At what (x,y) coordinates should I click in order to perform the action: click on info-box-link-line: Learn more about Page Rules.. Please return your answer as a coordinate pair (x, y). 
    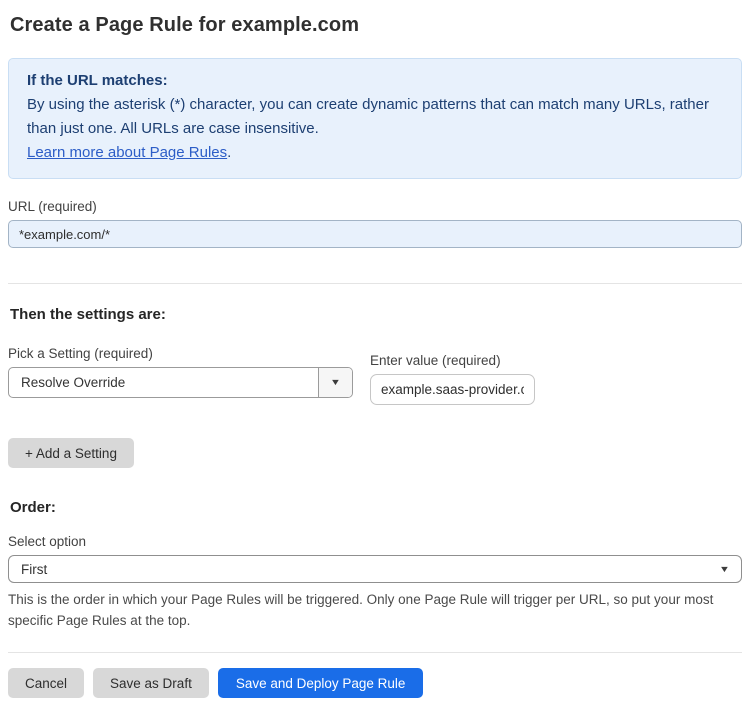
    Looking at the image, I should click on (375, 153).